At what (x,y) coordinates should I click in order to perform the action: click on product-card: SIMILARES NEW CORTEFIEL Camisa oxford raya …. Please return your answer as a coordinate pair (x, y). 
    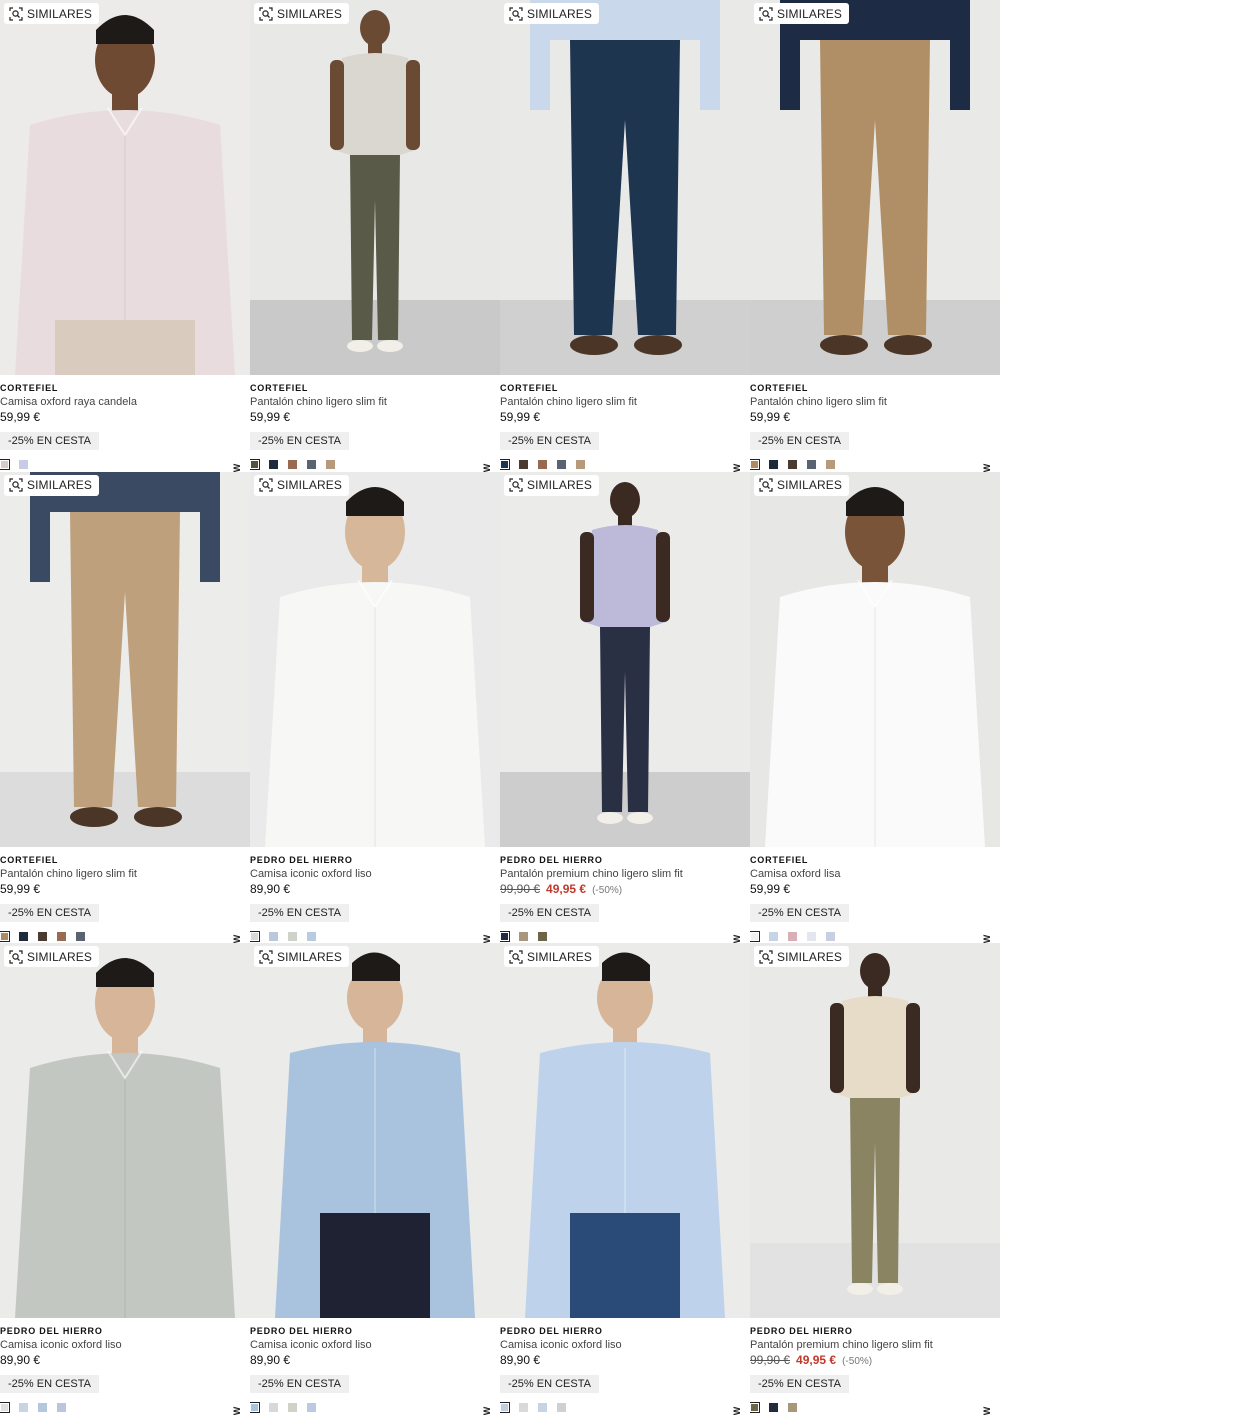
    Looking at the image, I should click on (125, 236).